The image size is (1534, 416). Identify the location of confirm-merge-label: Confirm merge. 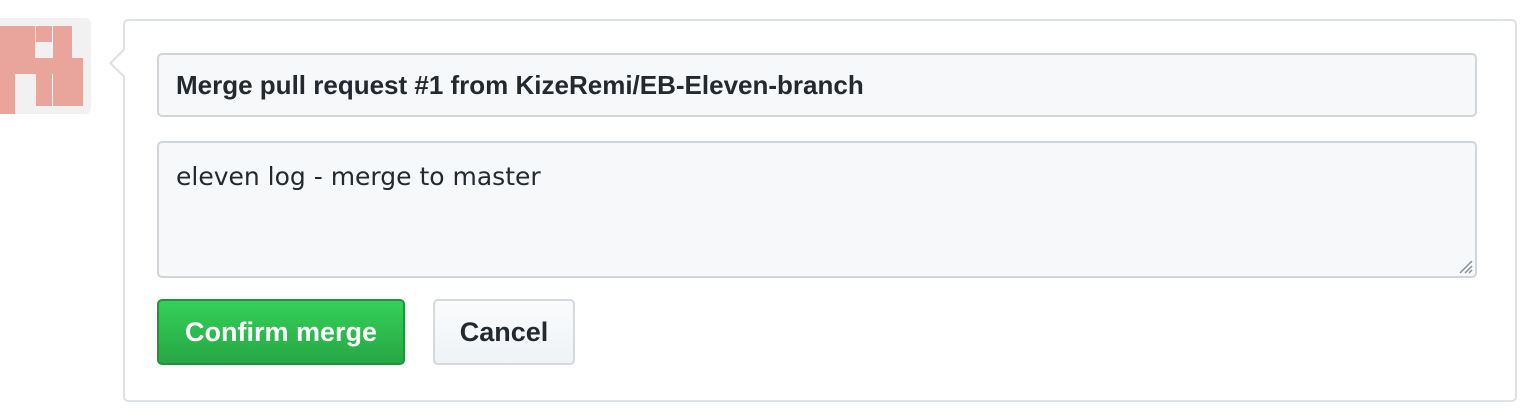
(281, 331).